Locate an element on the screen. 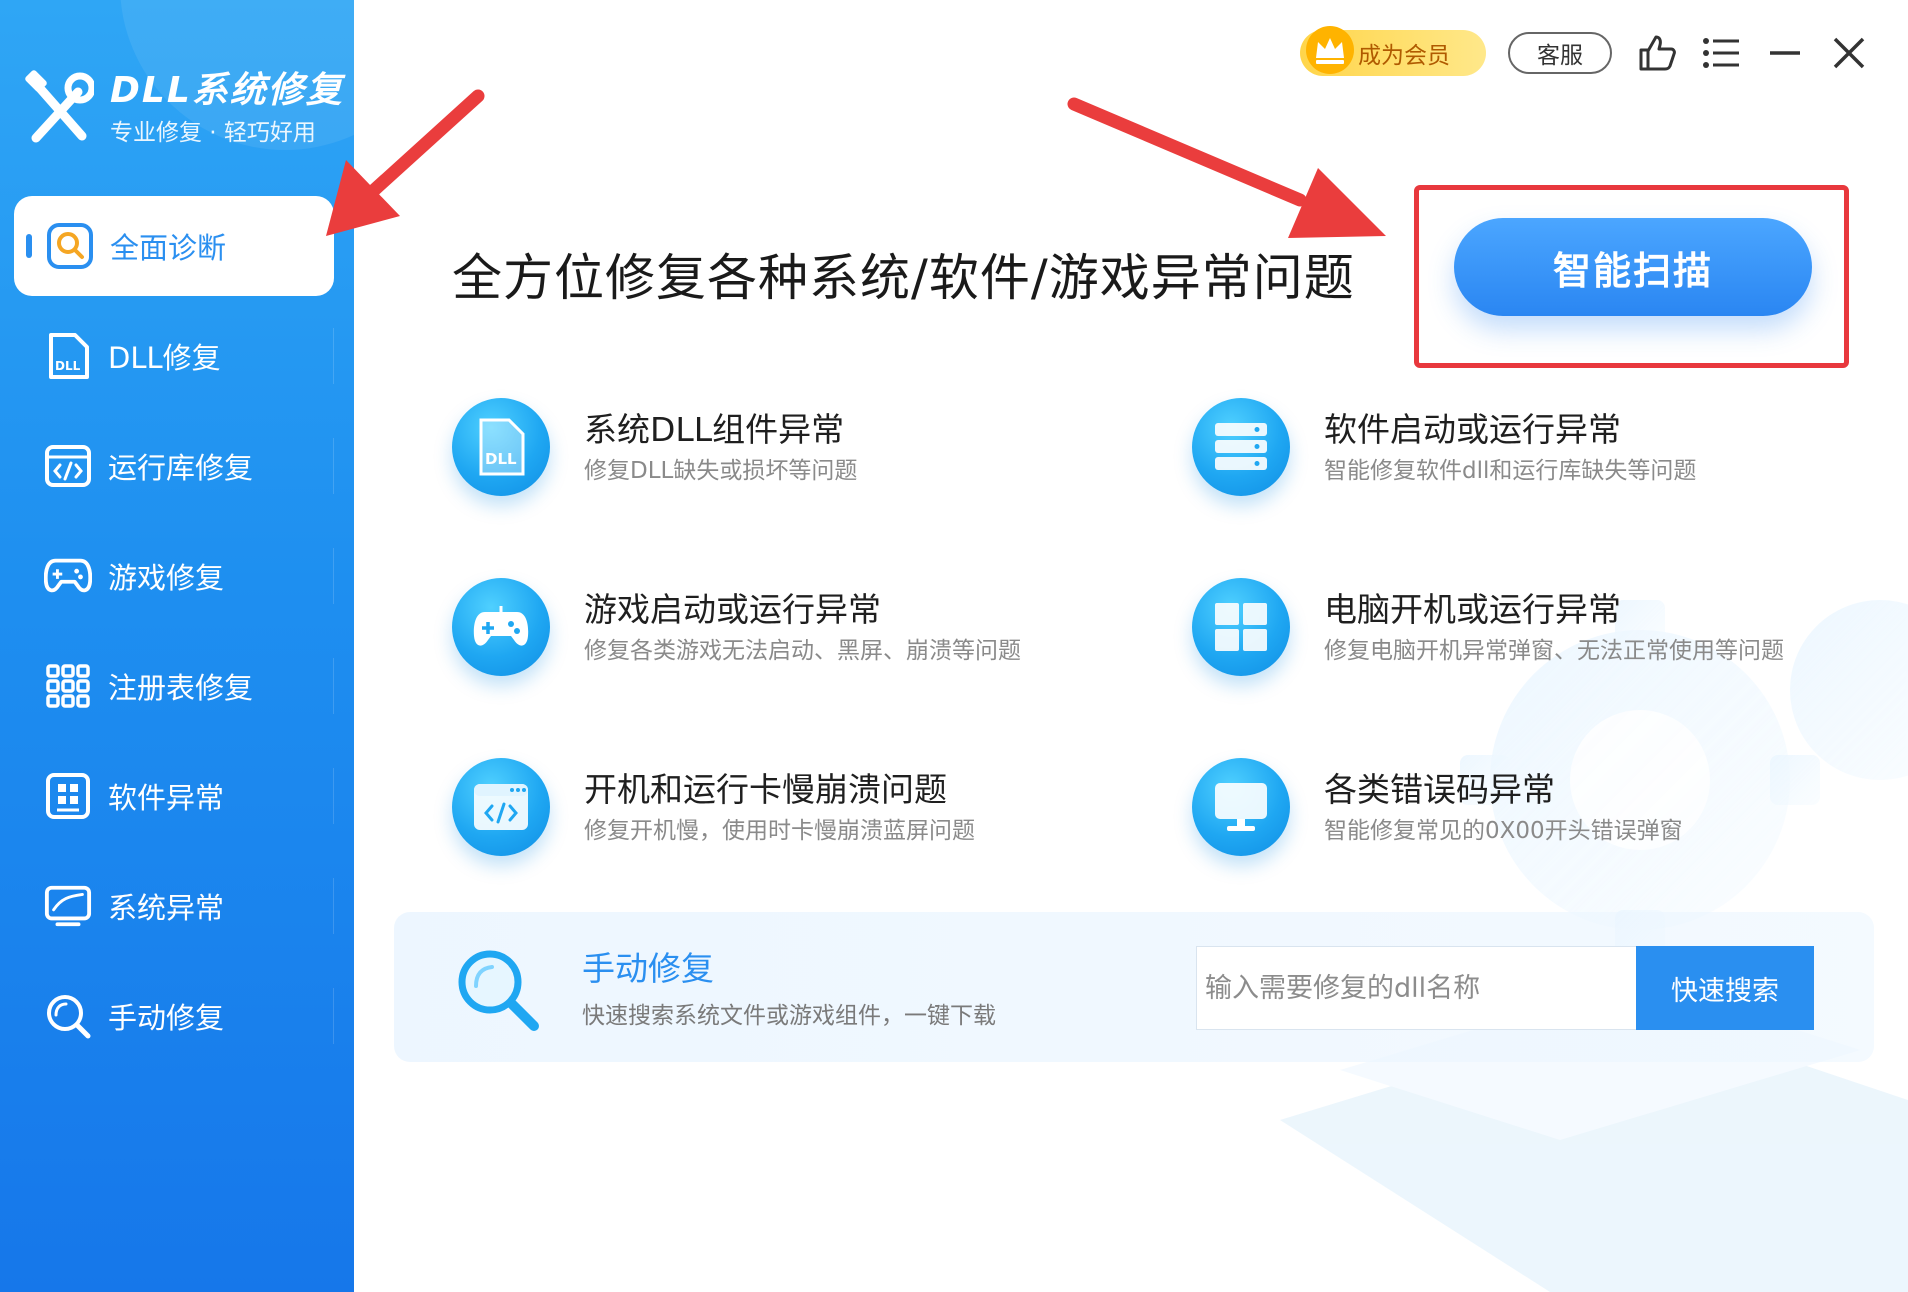 The height and width of the screenshot is (1292, 1908). feature-slow-crash: 开机和运行卡慢崩溃问题 修复开机慢，使用时卡慢崩溃蓝屏问题 is located at coordinates (713, 807).